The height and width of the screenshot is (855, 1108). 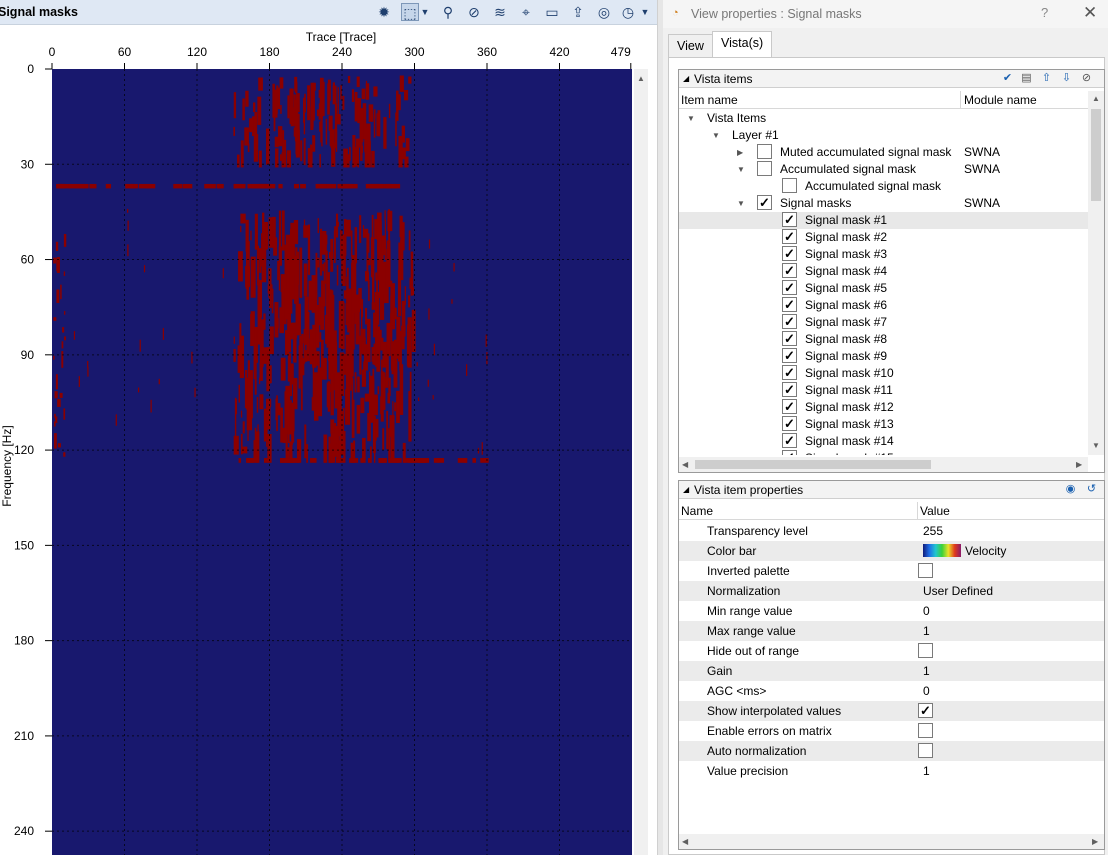 I want to click on tree-row: Accumulated signal mask, so click(x=883, y=186).